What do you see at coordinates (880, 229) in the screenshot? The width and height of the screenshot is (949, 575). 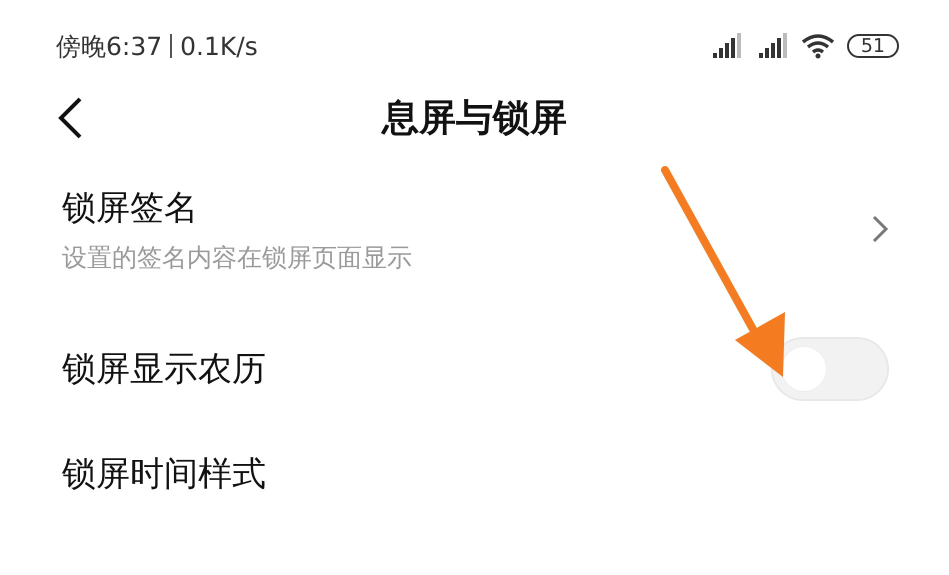 I see `chevron-icon` at bounding box center [880, 229].